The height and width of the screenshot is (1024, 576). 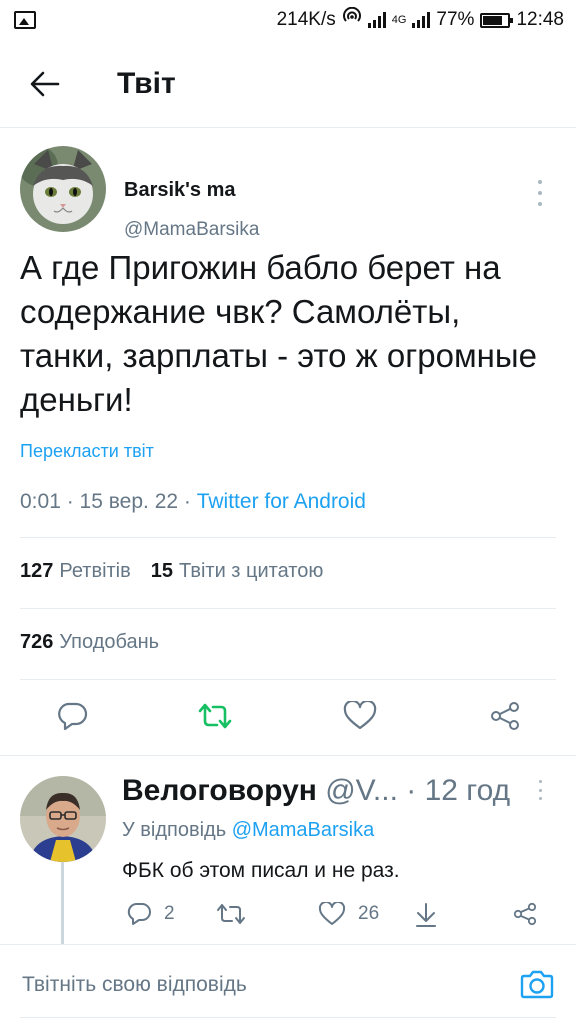 I want to click on camera-icon, so click(x=537, y=984).